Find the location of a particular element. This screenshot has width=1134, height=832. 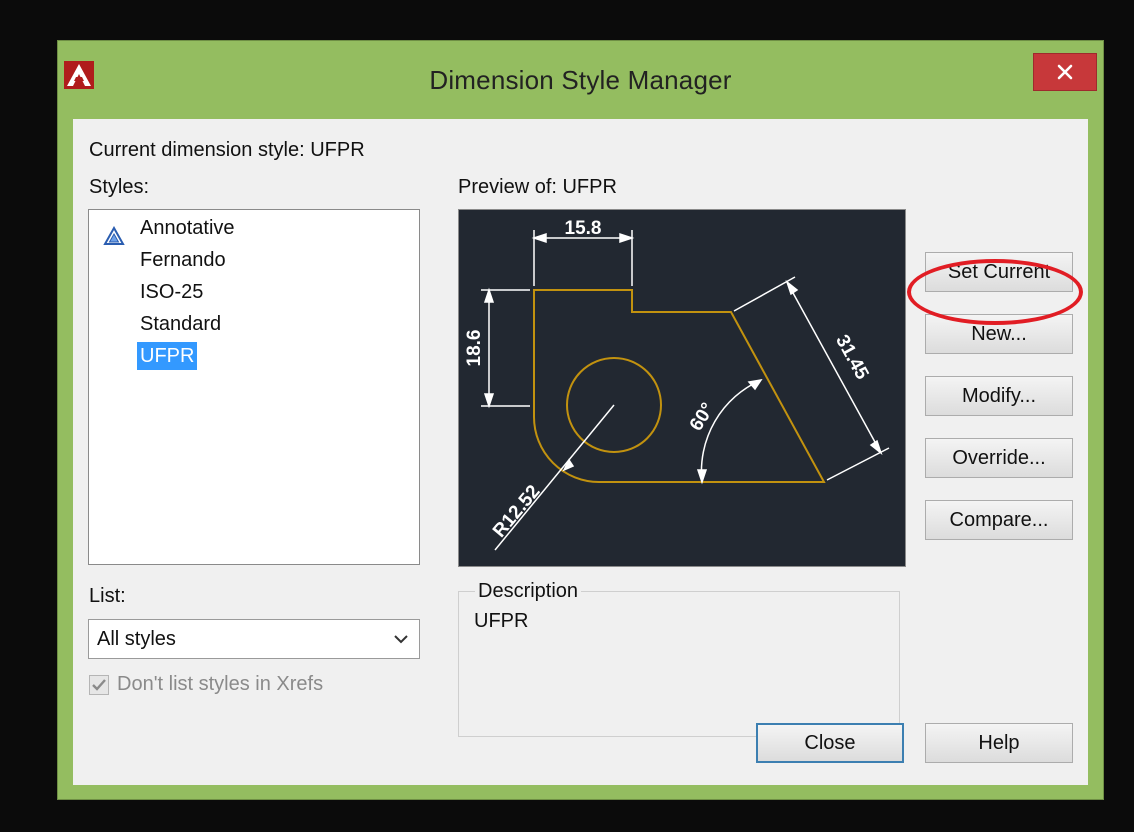

part-outline is located at coordinates (679, 386).